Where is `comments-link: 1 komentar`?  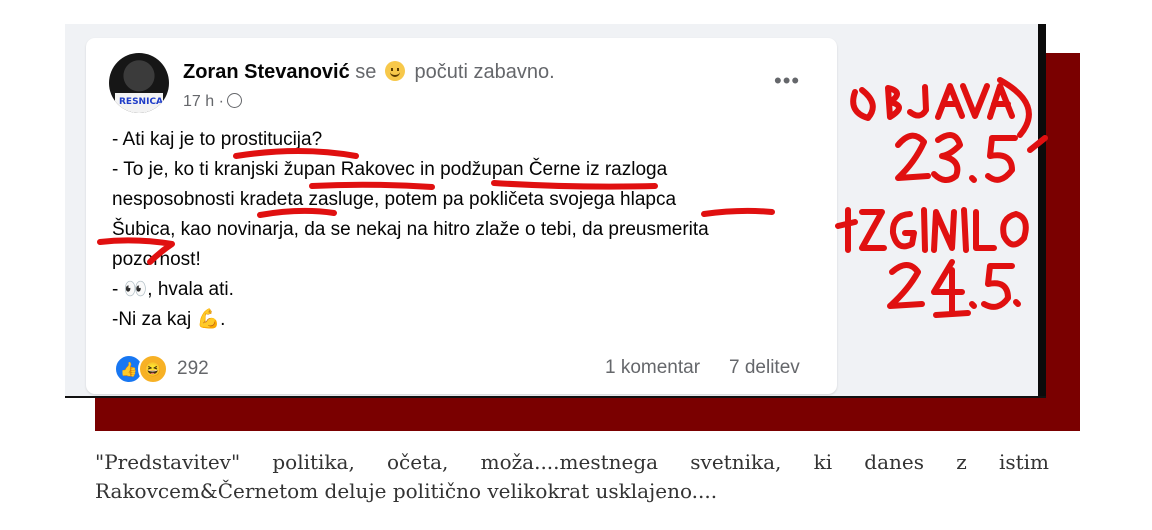
comments-link: 1 komentar is located at coordinates (652, 368).